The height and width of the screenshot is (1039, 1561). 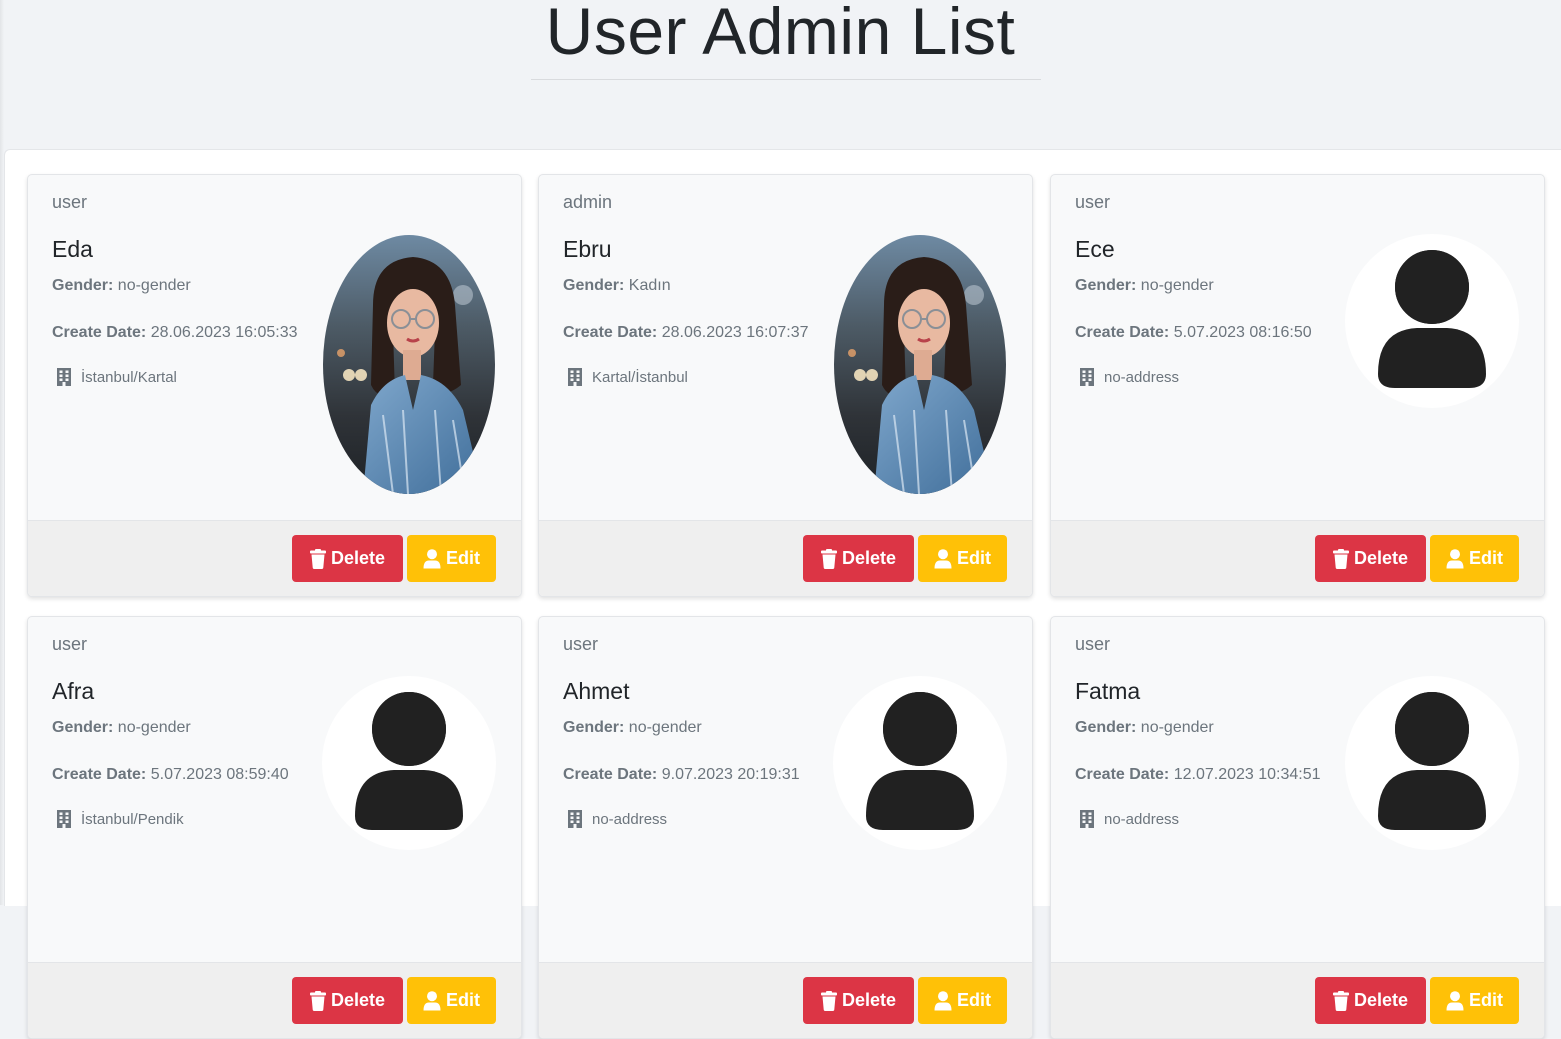 I want to click on create-date-value: 12.07.2023 10:34:51, so click(x=1247, y=774).